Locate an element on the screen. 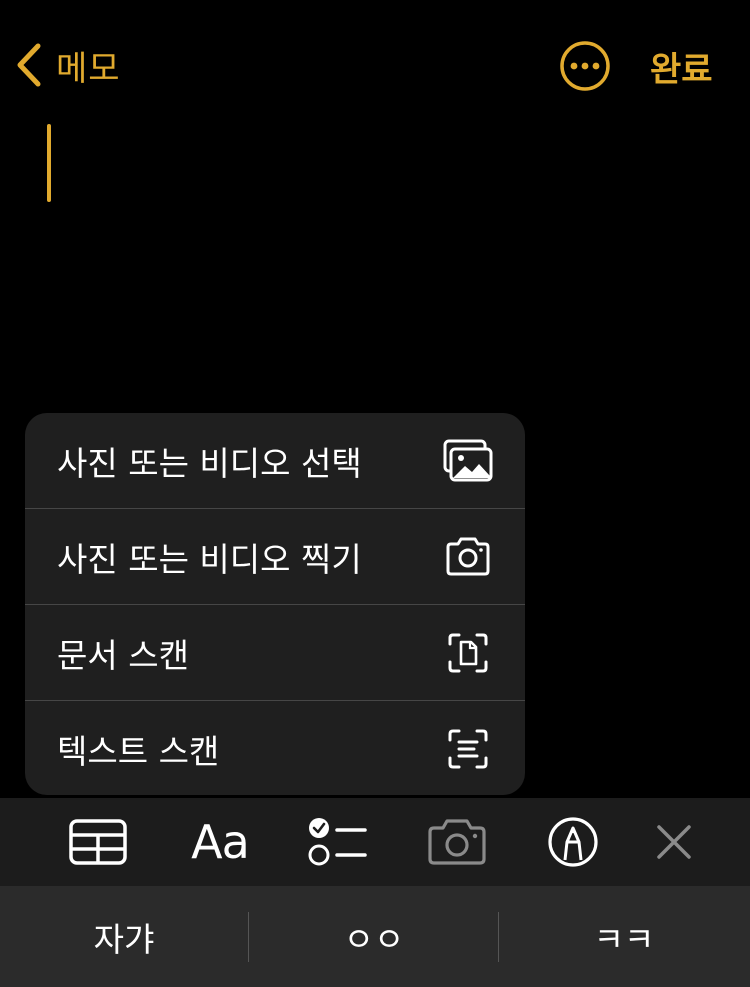 The height and width of the screenshot is (987, 750). suggestion-3: ㅋㅋ is located at coordinates (624, 936).